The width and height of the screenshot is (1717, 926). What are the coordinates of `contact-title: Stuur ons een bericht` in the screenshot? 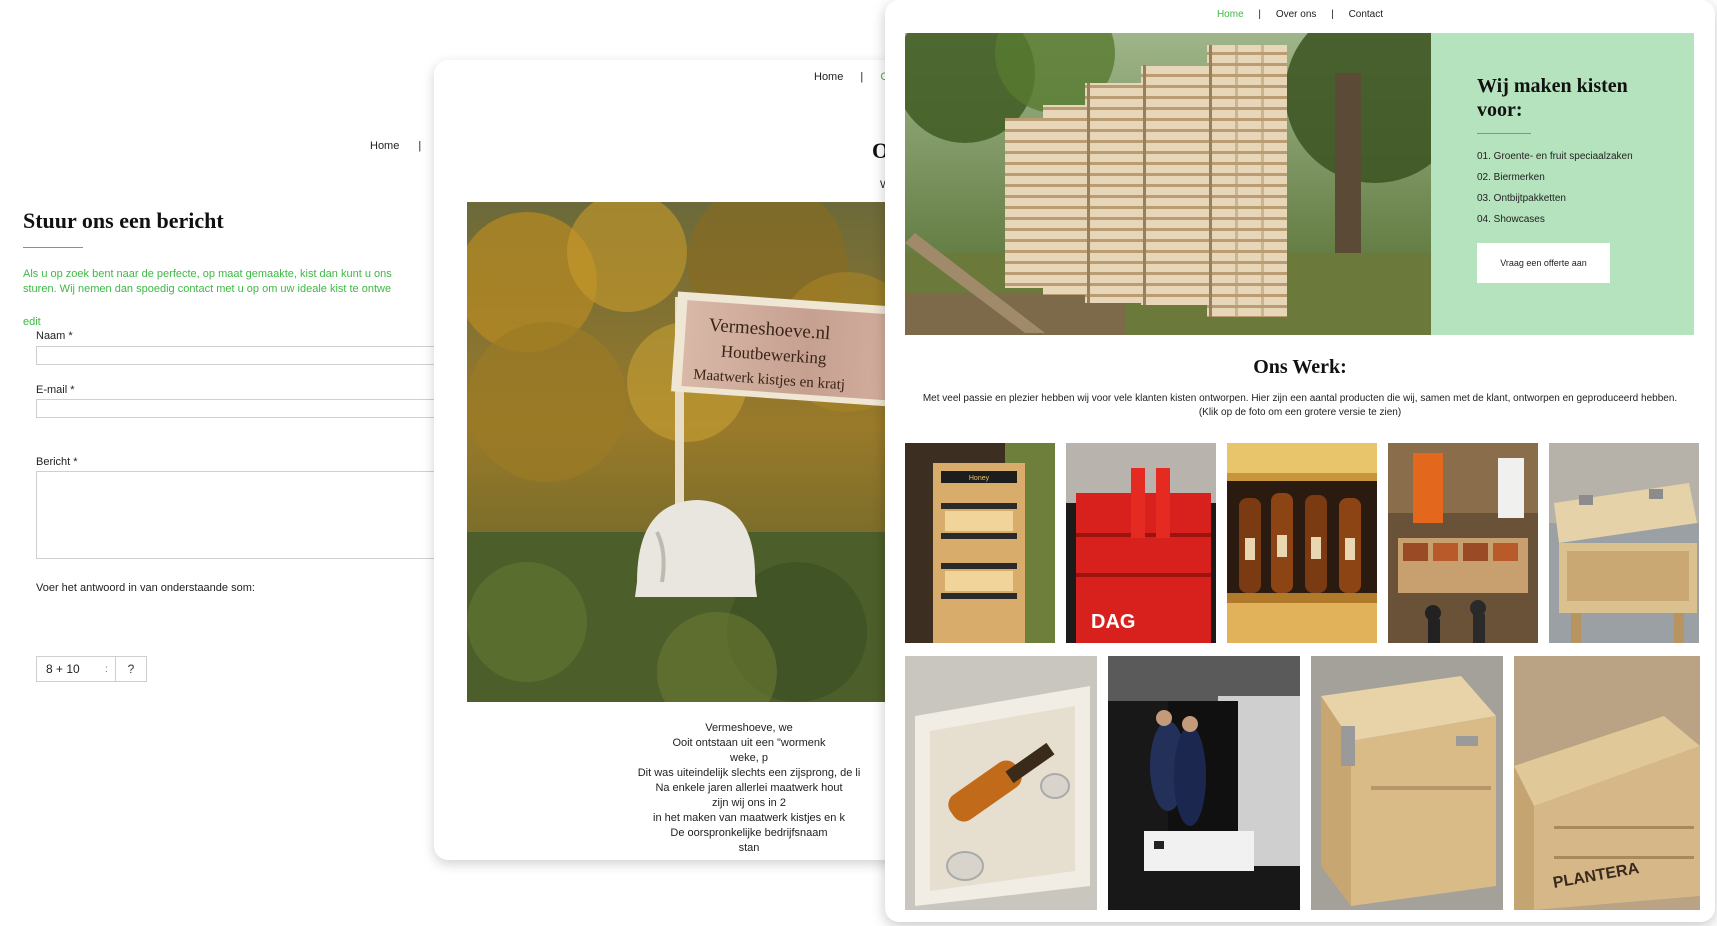 It's located at (123, 220).